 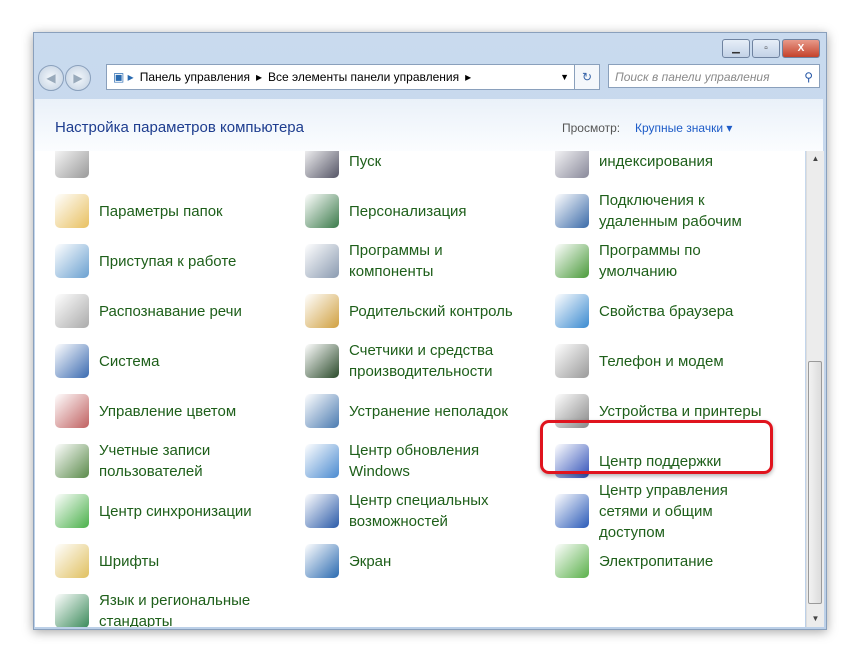 What do you see at coordinates (396, 261) in the screenshot?
I see `item-label: Программы и компоненты` at bounding box center [396, 261].